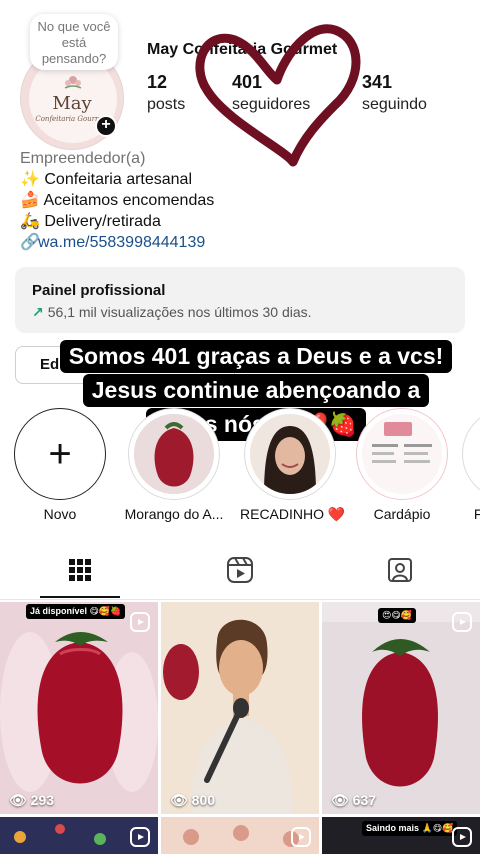  Describe the element at coordinates (99, 290) in the screenshot. I see `pro-panel-title: Painel profissional` at that location.